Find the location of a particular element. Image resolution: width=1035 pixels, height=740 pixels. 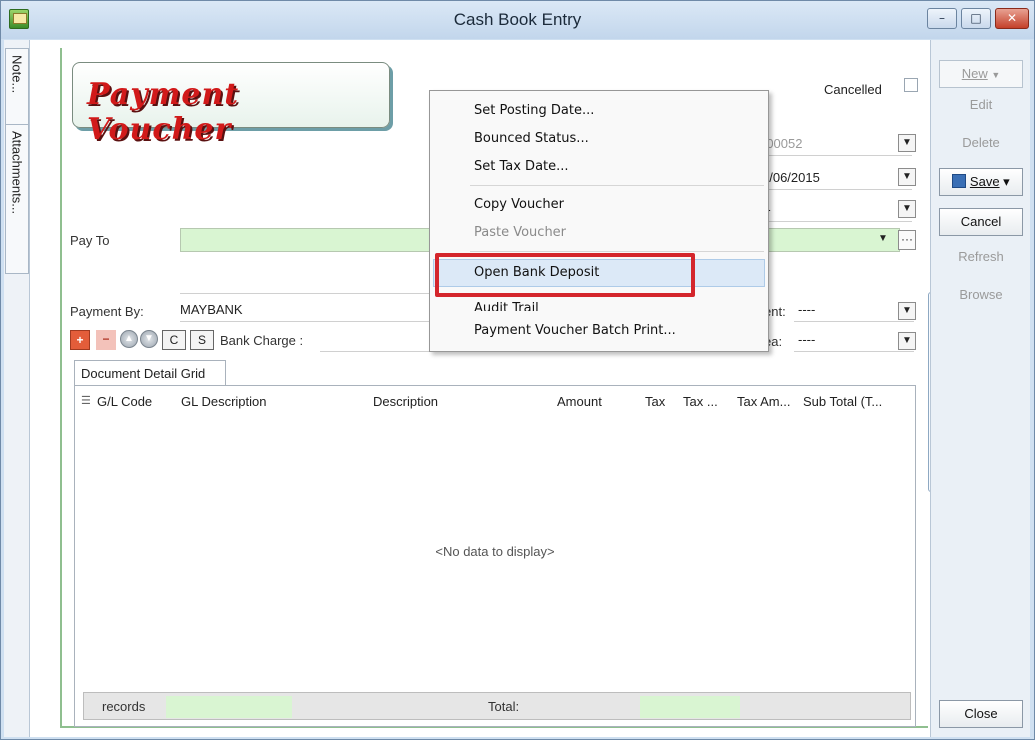

maximize-button: □ is located at coordinates (976, 18).